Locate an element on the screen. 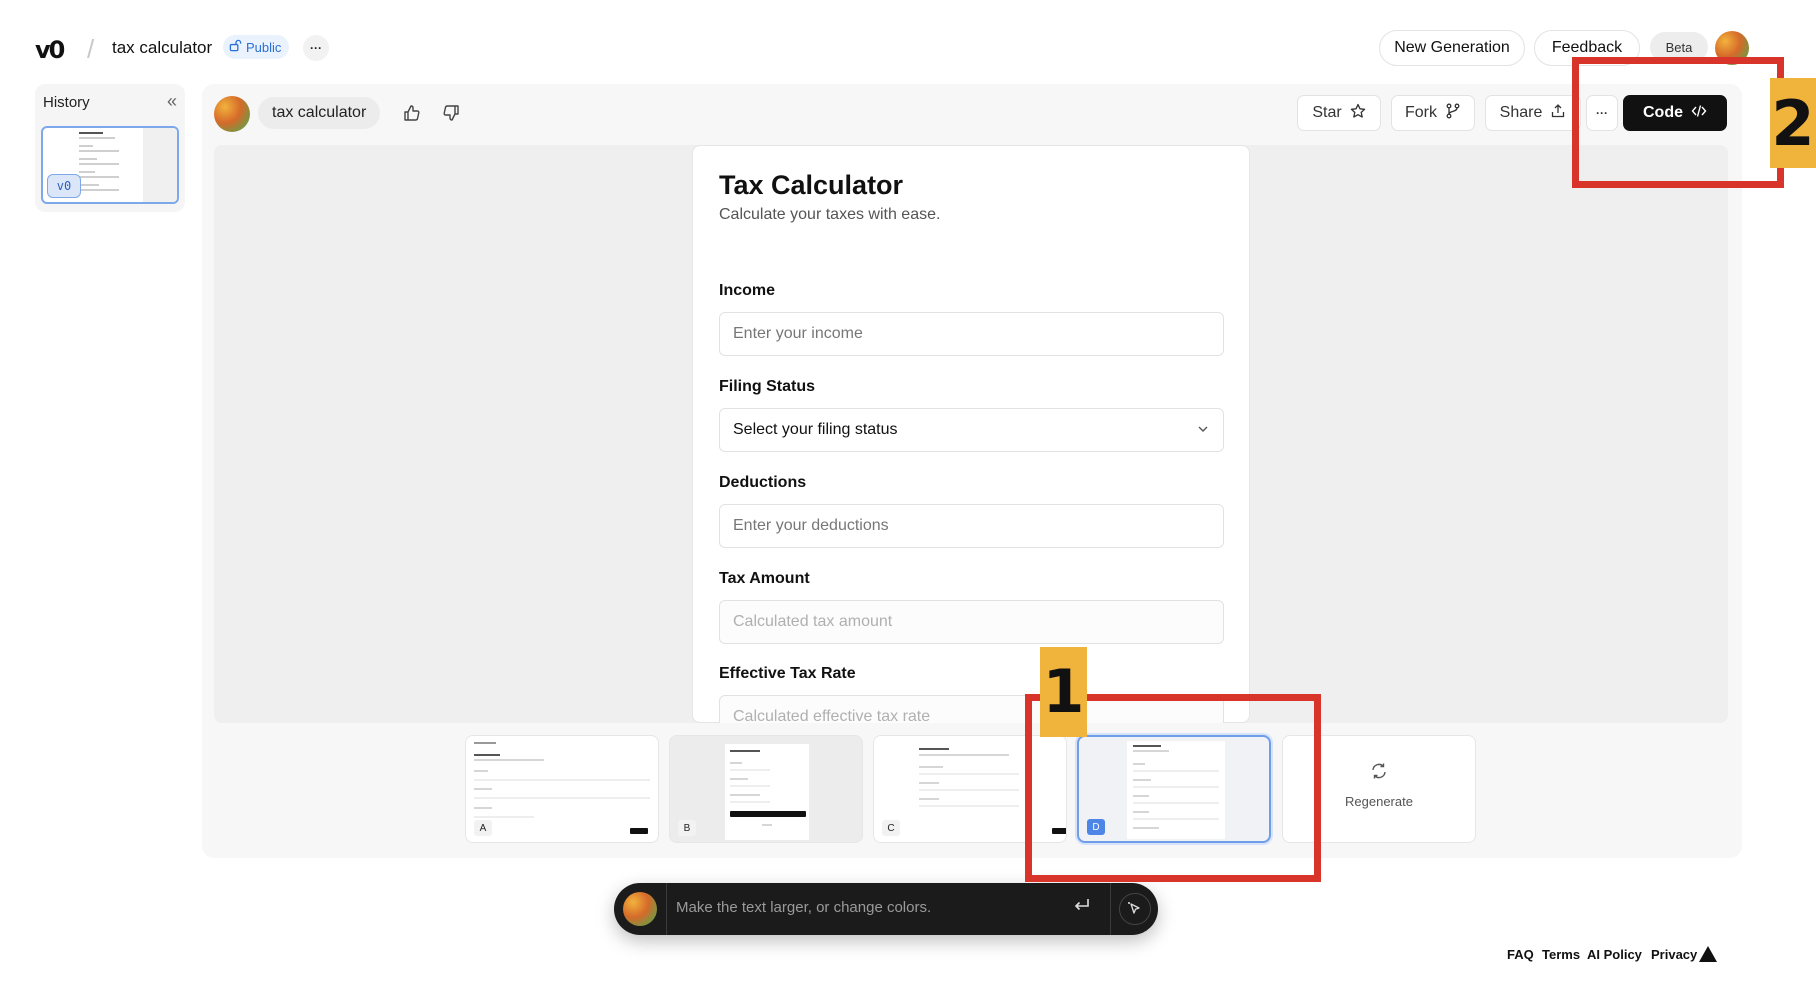 The height and width of the screenshot is (1006, 1816). share-button: Share is located at coordinates (1533, 113).